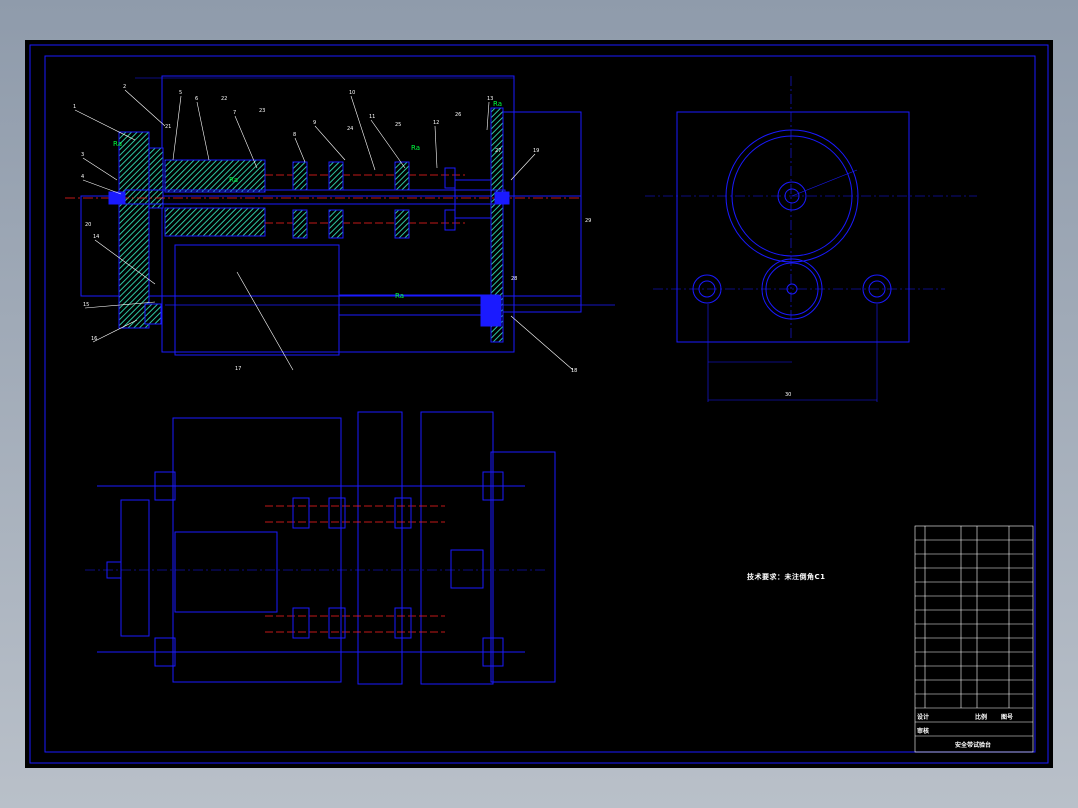 The image size is (1078, 808). Describe the element at coordinates (1007, 717) in the screenshot. I see `title-block-sheet-label: 图号` at that location.